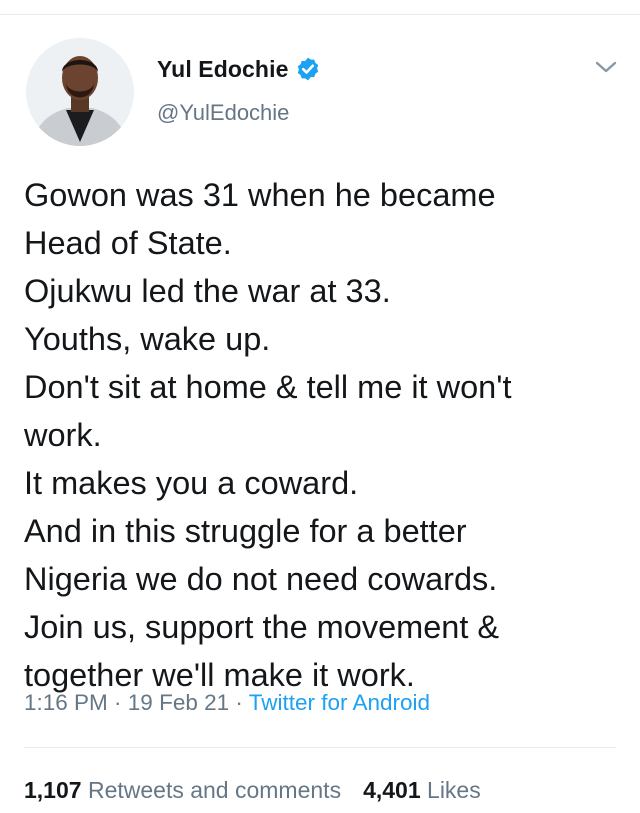  Describe the element at coordinates (128, 243) in the screenshot. I see `tweet-line: Head of State.` at that location.